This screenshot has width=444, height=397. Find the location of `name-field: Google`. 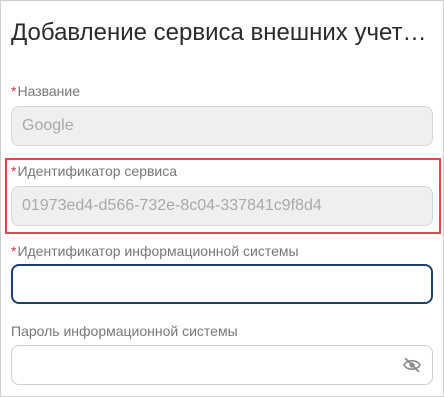

name-field: Google is located at coordinates (222, 126).